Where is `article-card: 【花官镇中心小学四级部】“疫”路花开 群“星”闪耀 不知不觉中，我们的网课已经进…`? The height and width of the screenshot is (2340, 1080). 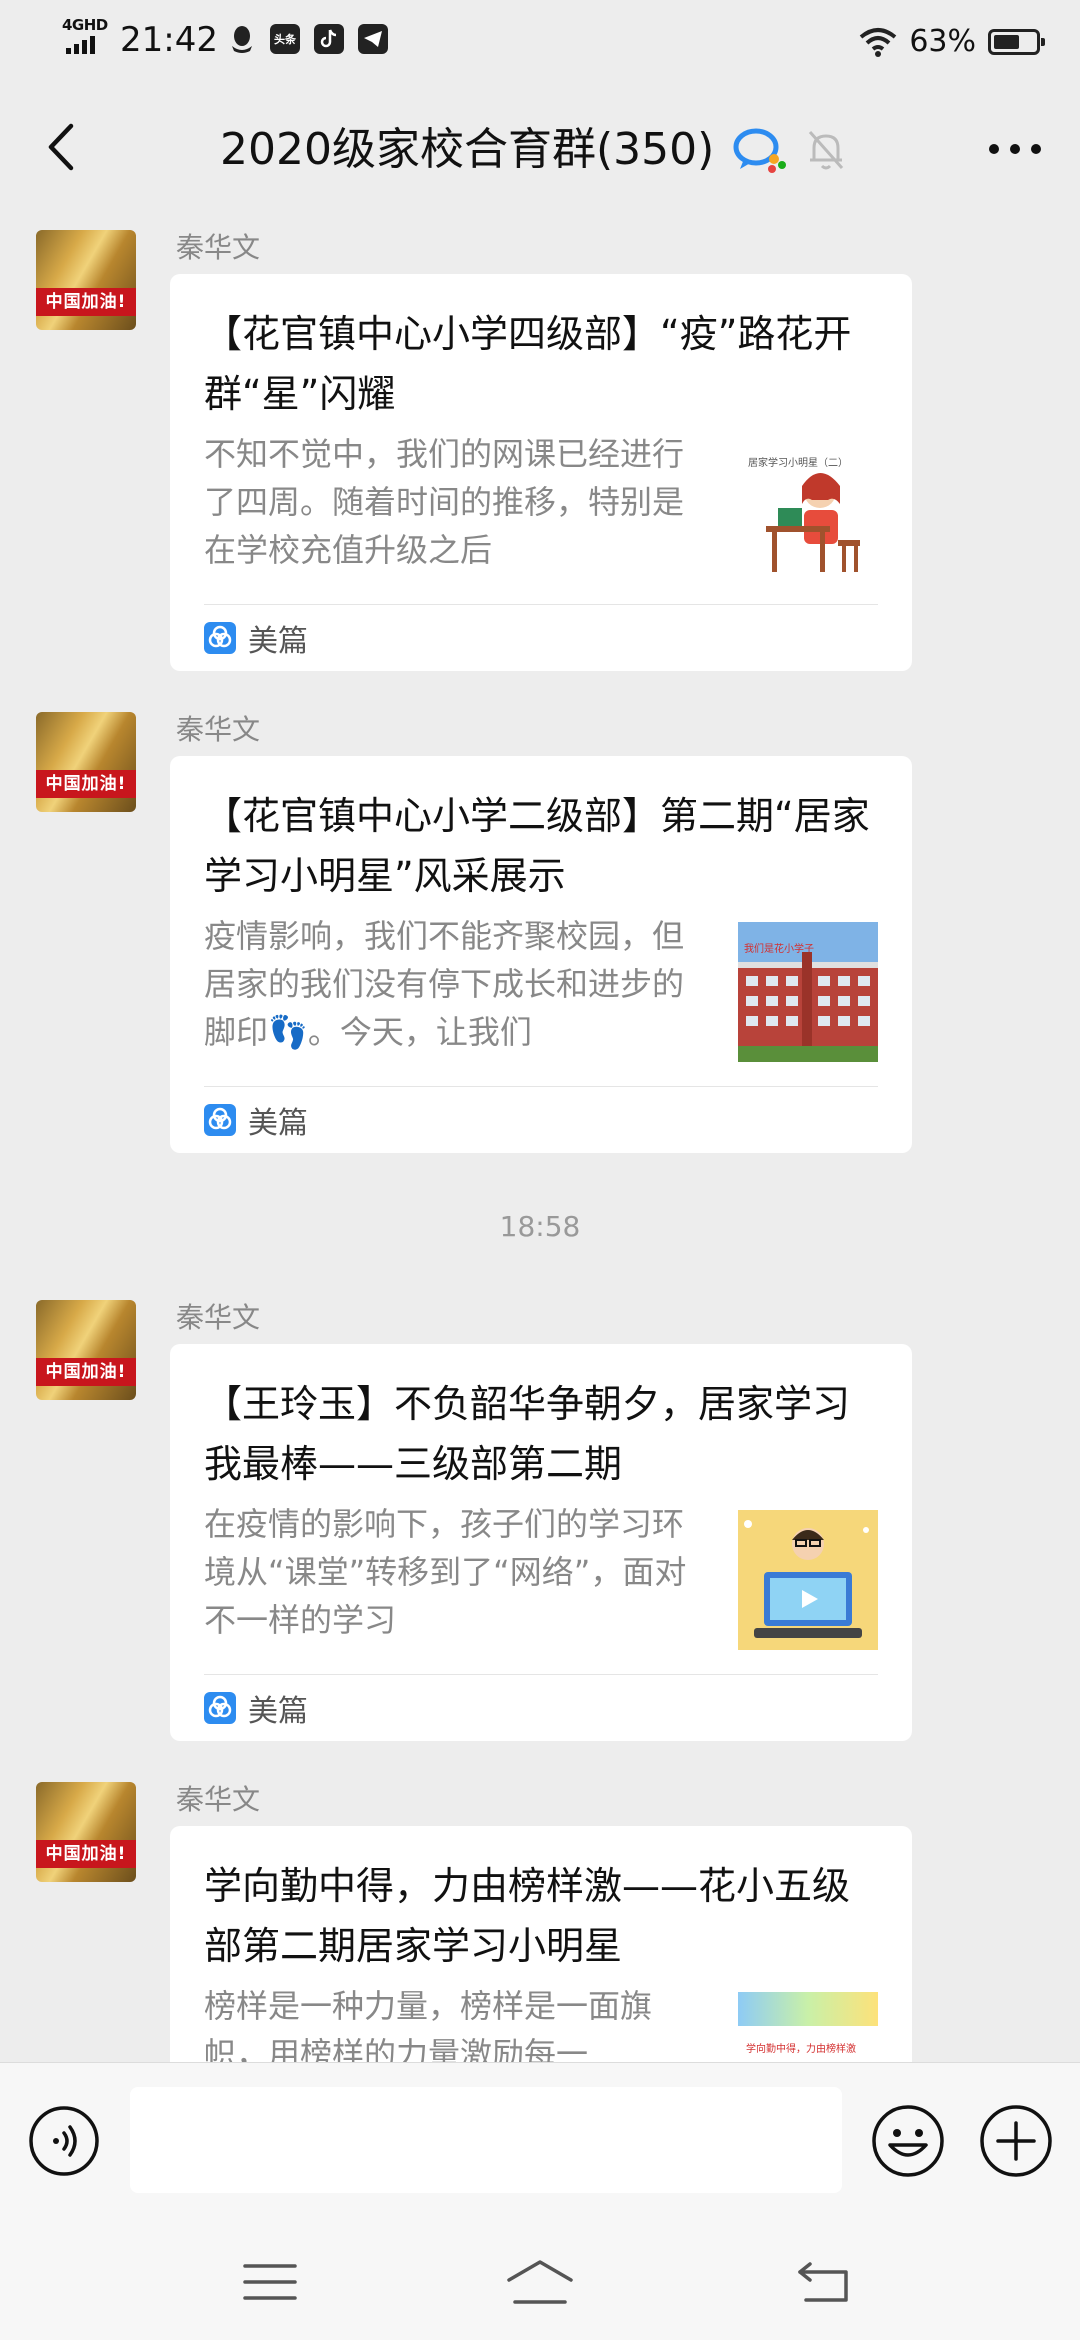 article-card: 【花官镇中心小学四级部】“疫”路花开 群“星”闪耀 不知不觉中，我们的网课已经进… is located at coordinates (541, 472).